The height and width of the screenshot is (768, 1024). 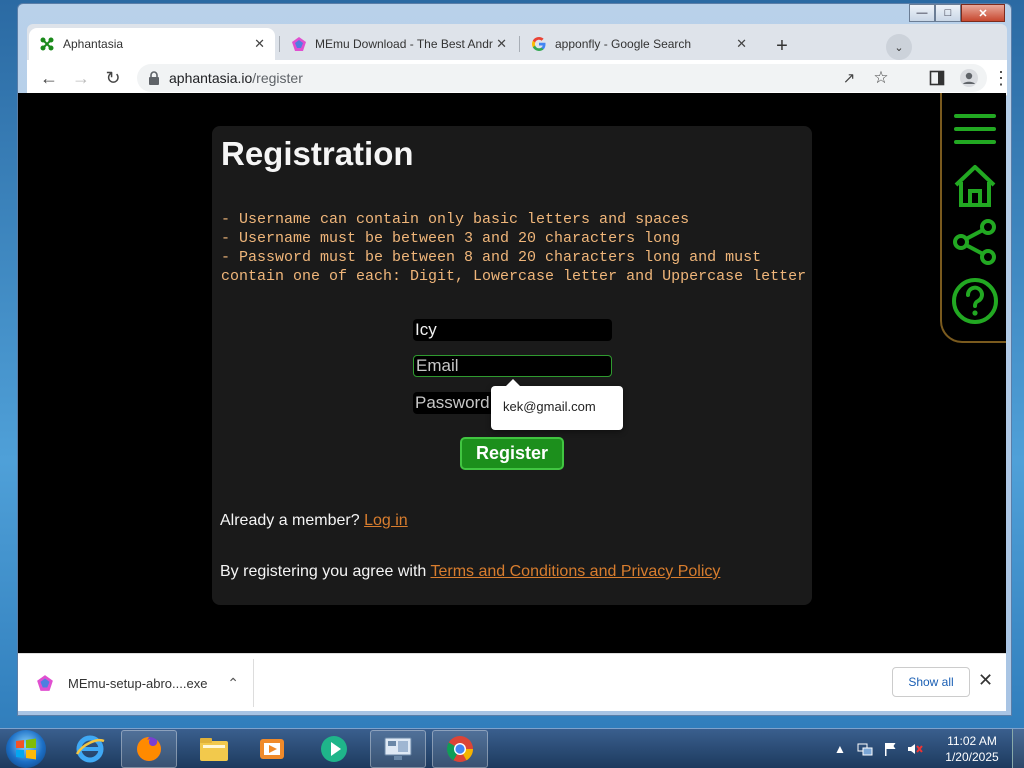 I want to click on start-button, so click(x=26, y=749).